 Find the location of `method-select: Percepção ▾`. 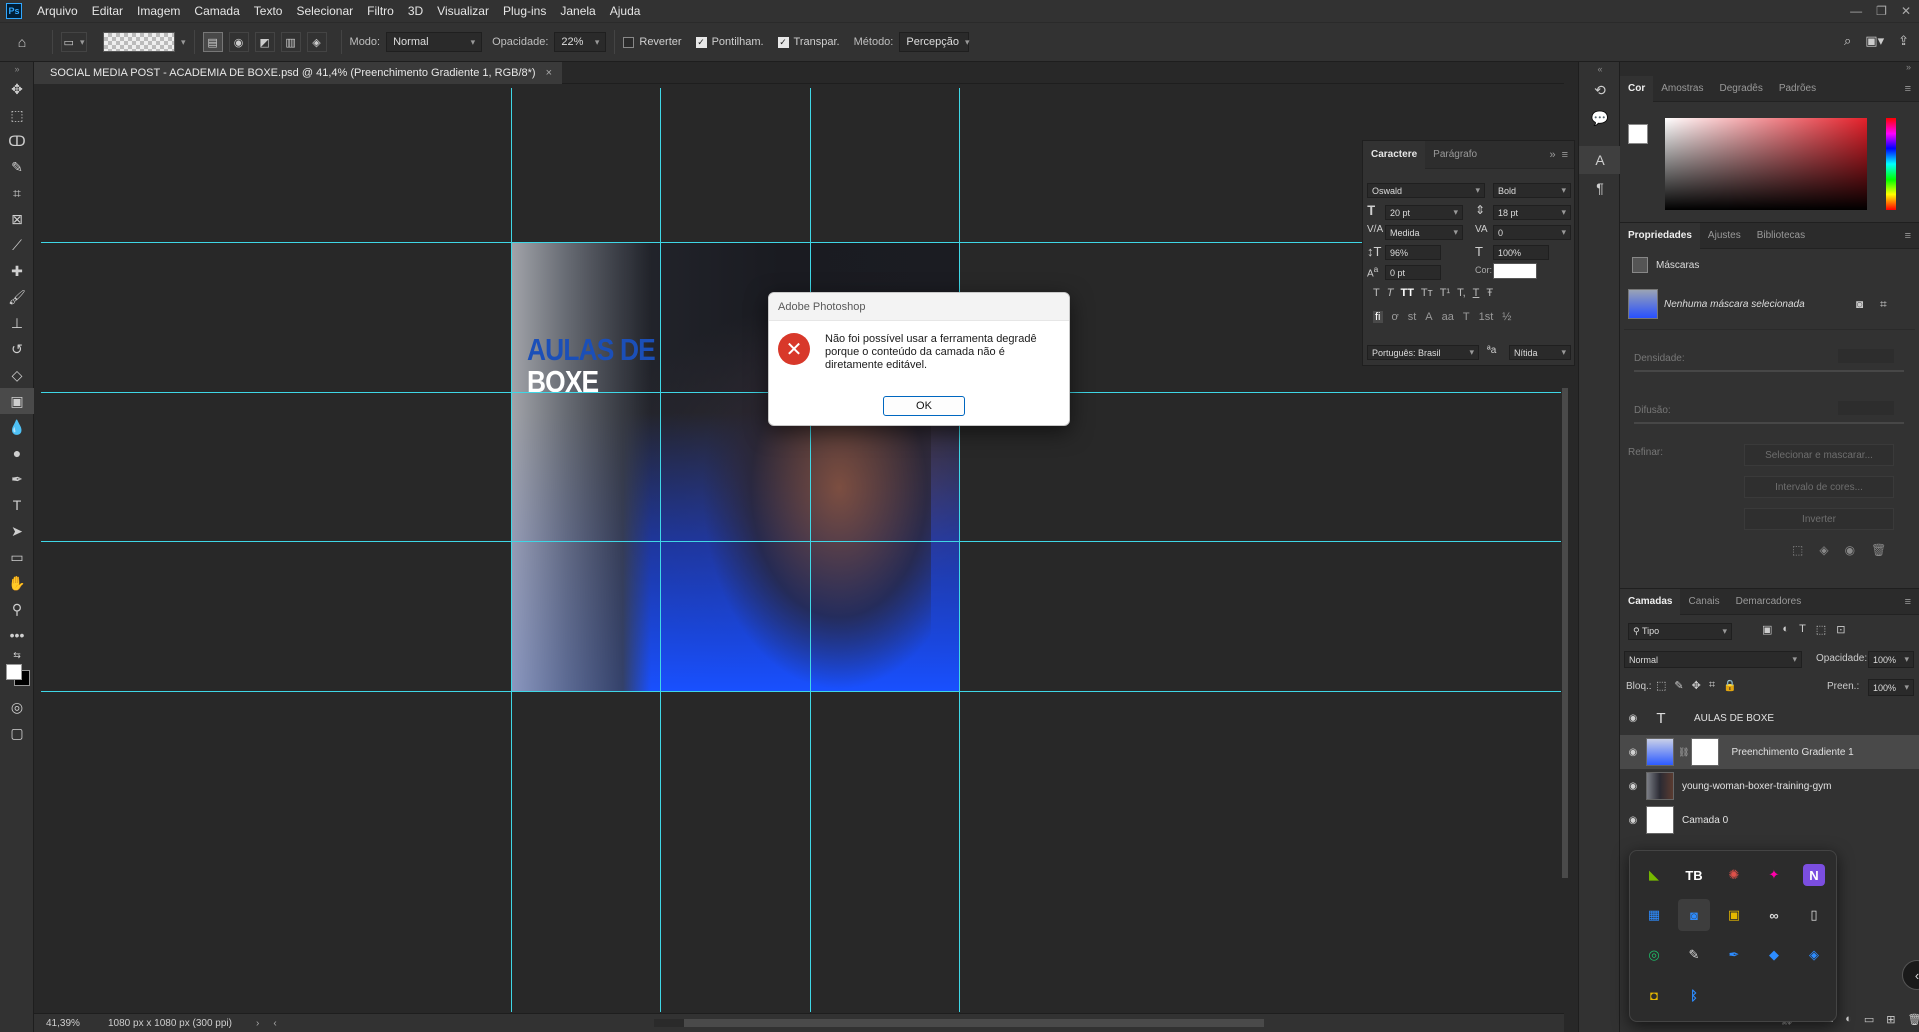

method-select: Percepção ▾ is located at coordinates (934, 42).